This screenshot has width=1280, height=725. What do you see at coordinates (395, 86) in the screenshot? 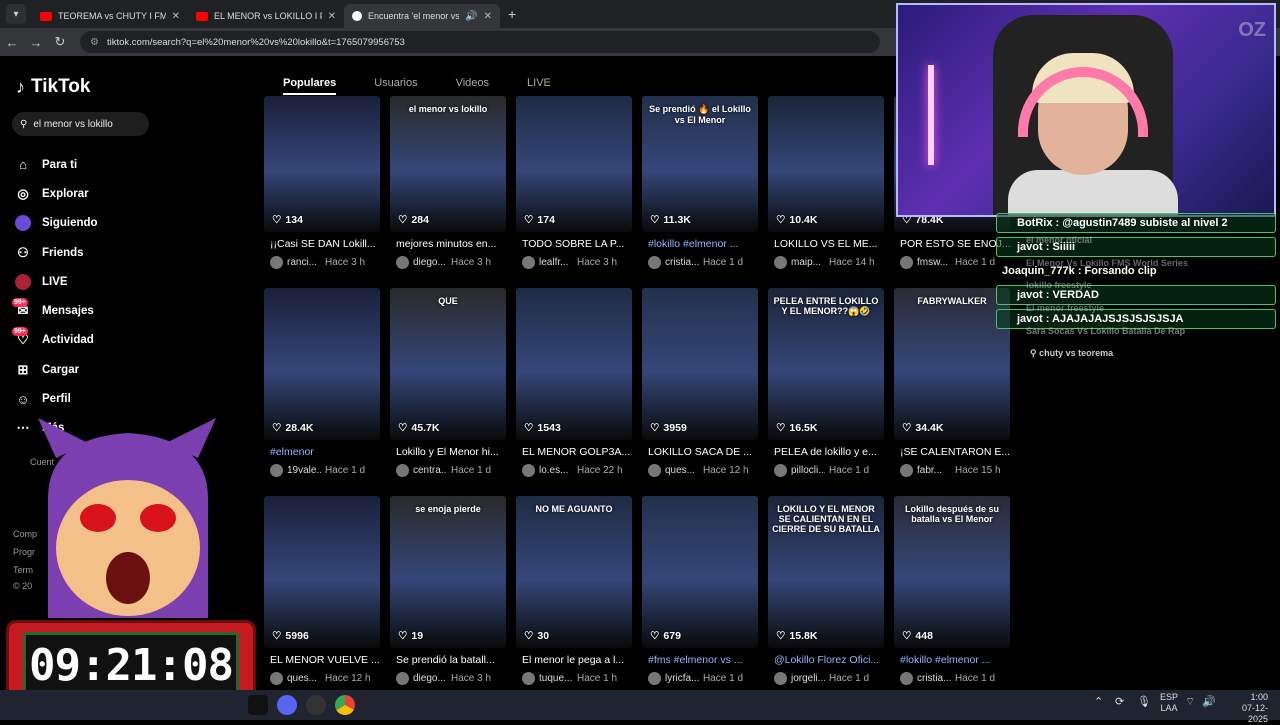
I see `tab-usuarios: Usuarios` at bounding box center [395, 86].